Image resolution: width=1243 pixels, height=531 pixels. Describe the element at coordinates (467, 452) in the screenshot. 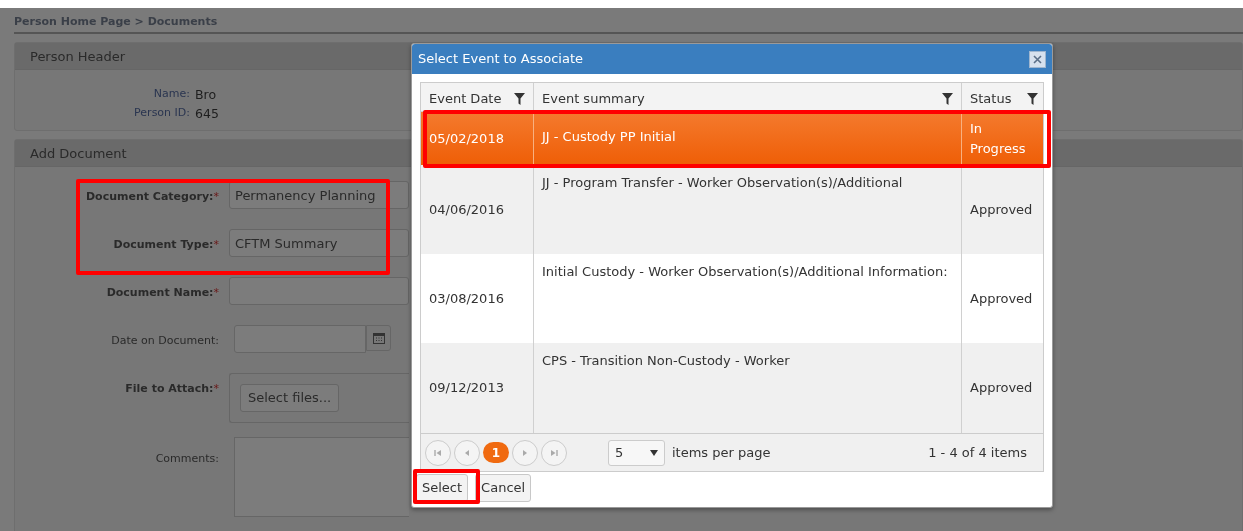

I see `previous-page-icon` at that location.